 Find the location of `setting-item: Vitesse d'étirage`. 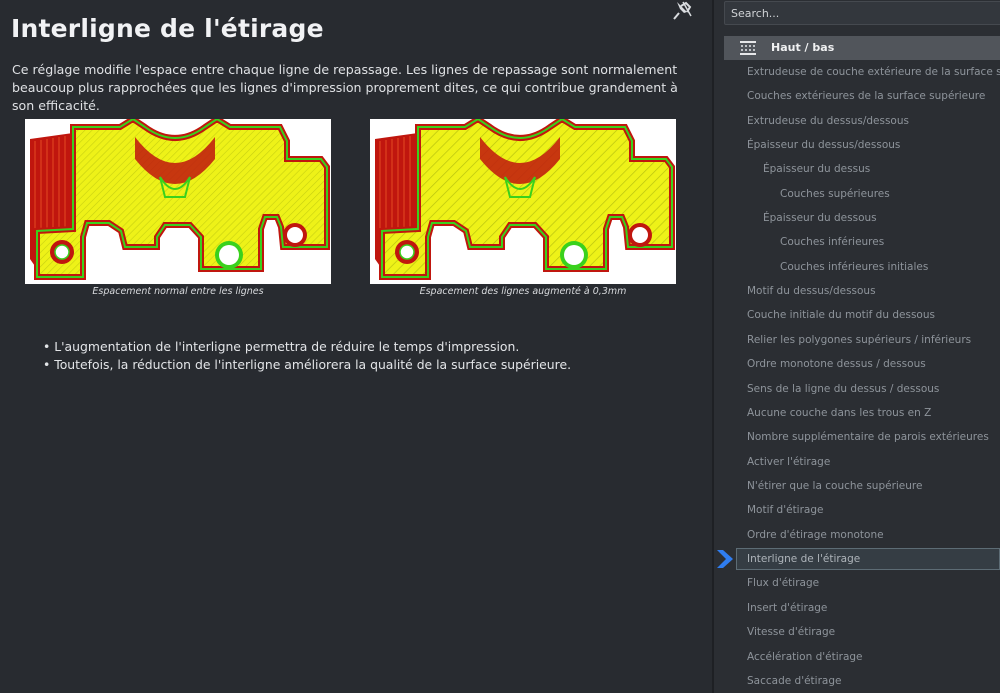

setting-item: Vitesse d'étirage is located at coordinates (873, 632).